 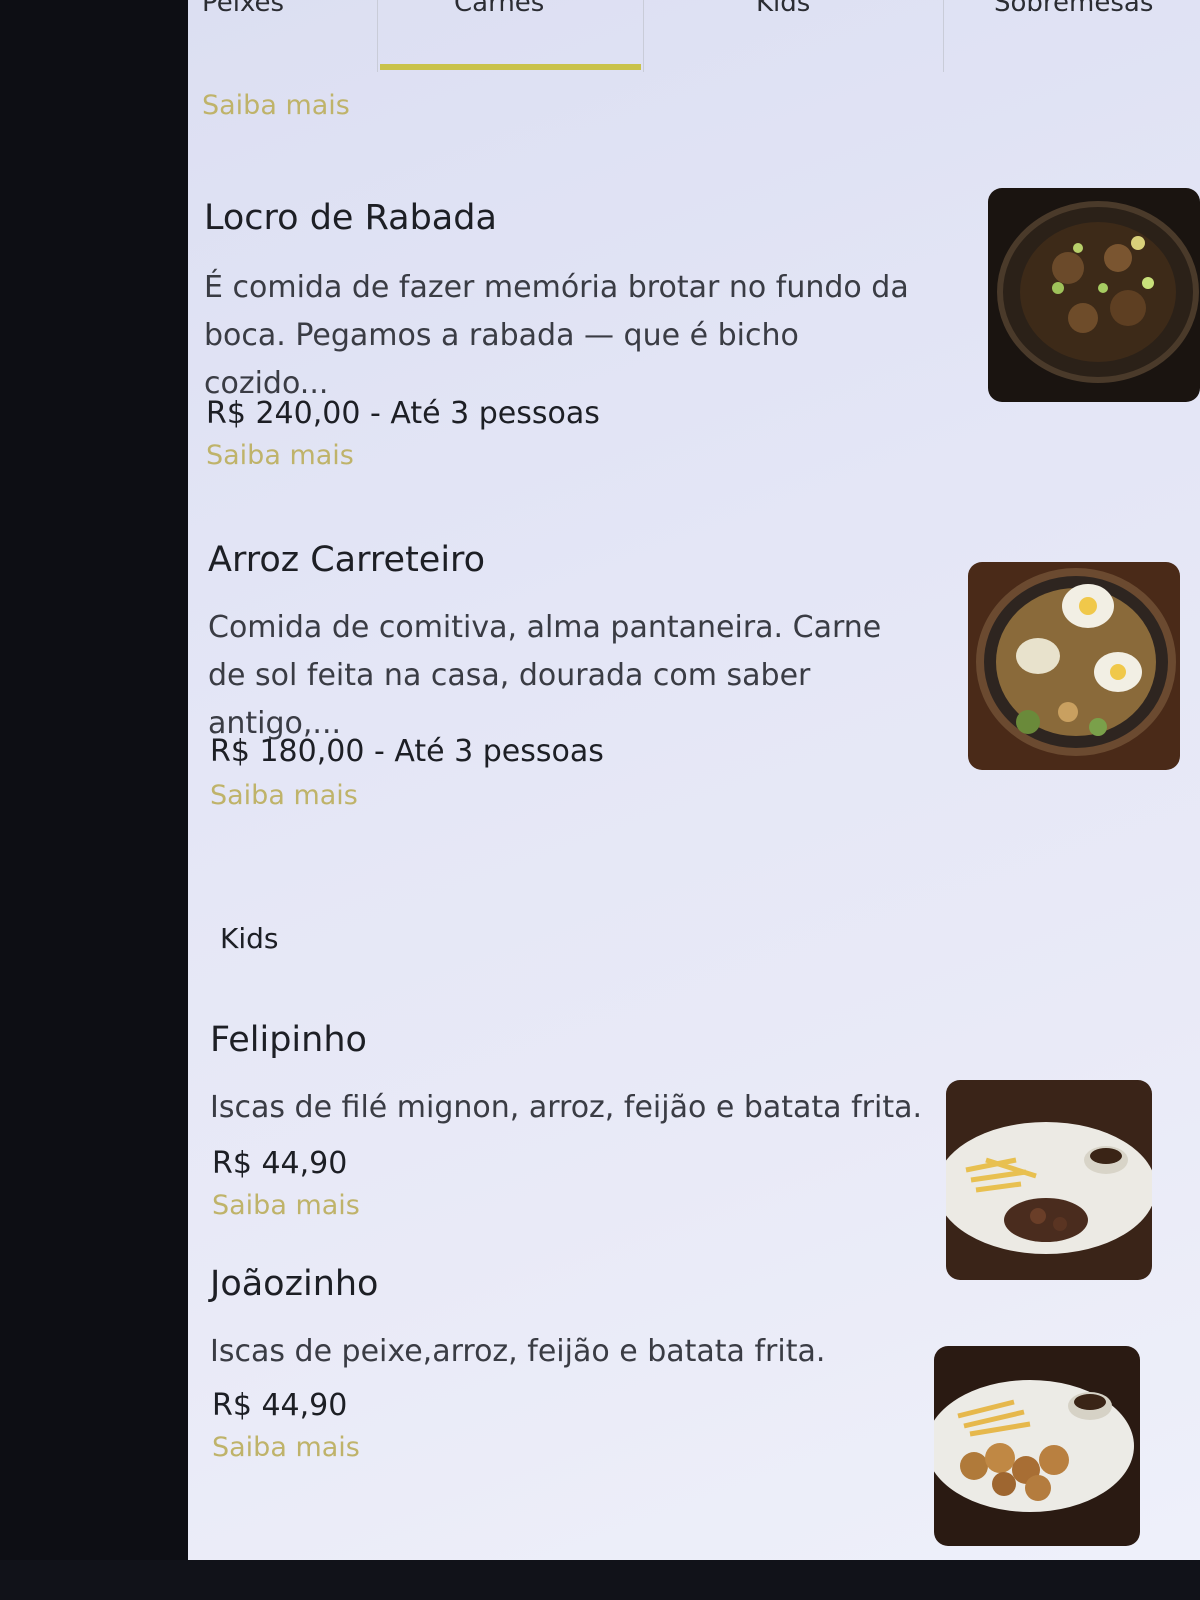 I want to click on item-title: Locro de Rabada, so click(x=350, y=218).